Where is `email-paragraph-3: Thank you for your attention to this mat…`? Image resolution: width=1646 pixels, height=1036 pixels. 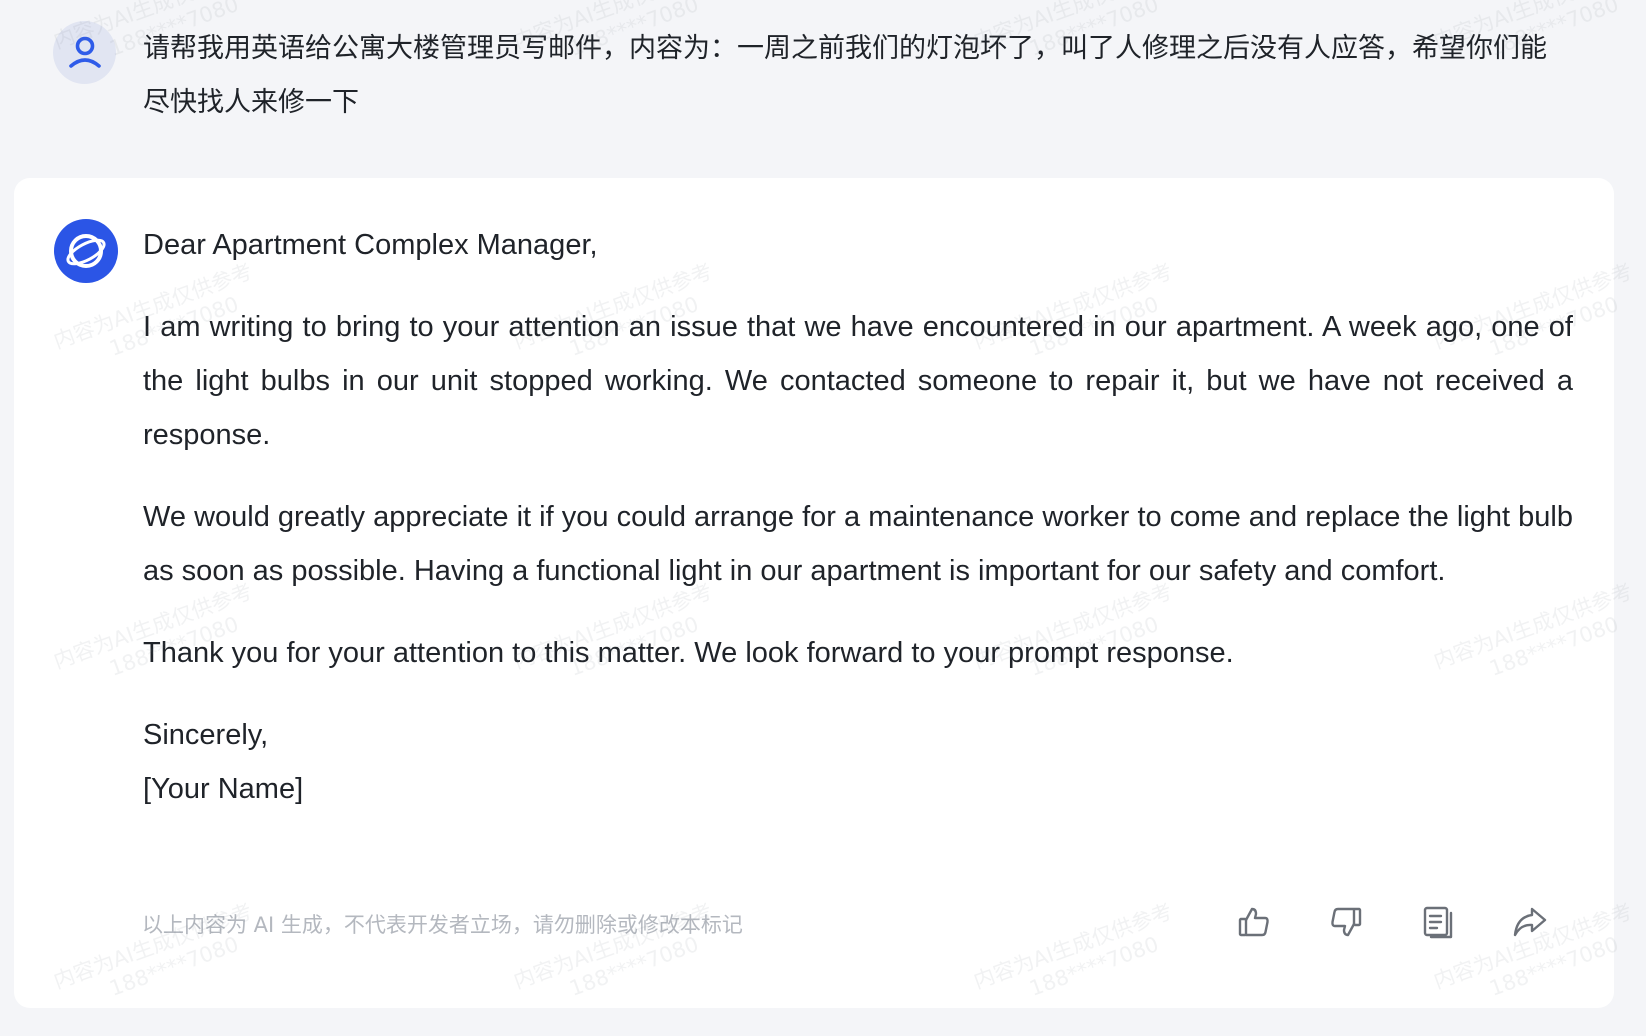 email-paragraph-3: Thank you for your attention to this mat… is located at coordinates (688, 653).